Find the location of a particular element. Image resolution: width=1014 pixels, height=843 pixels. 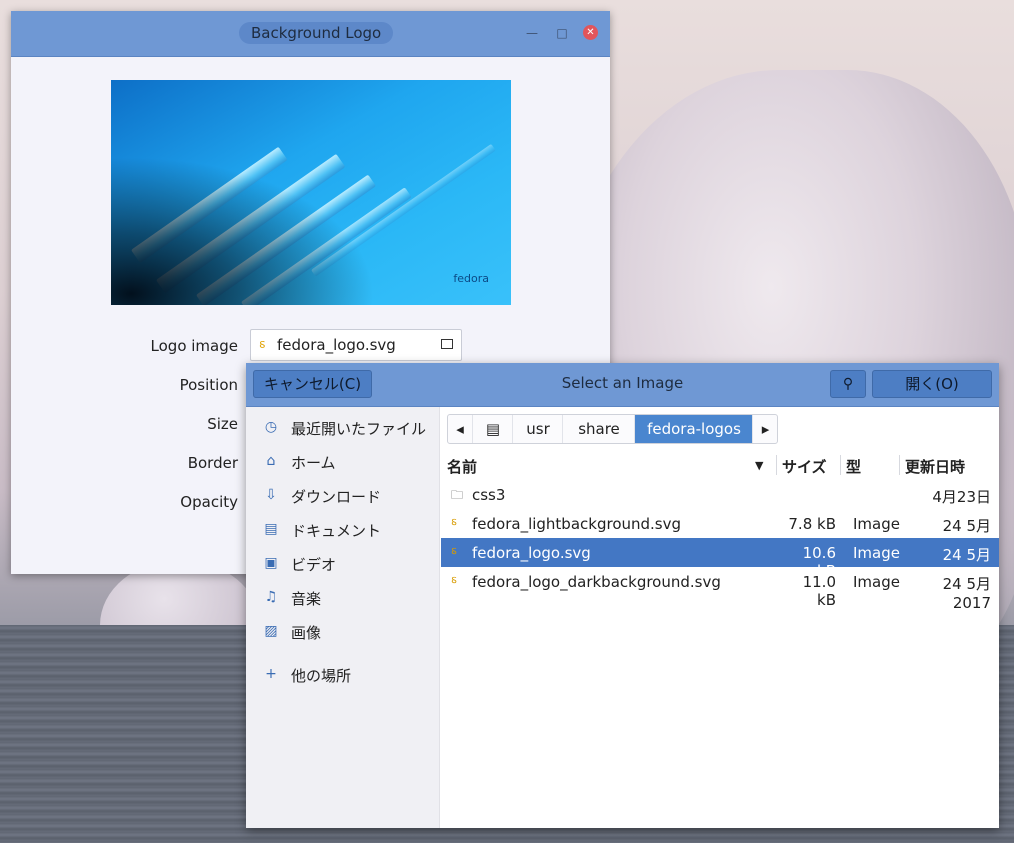

sidebar-item-downloads: ⇩ ダウンロード is located at coordinates (343, 496).